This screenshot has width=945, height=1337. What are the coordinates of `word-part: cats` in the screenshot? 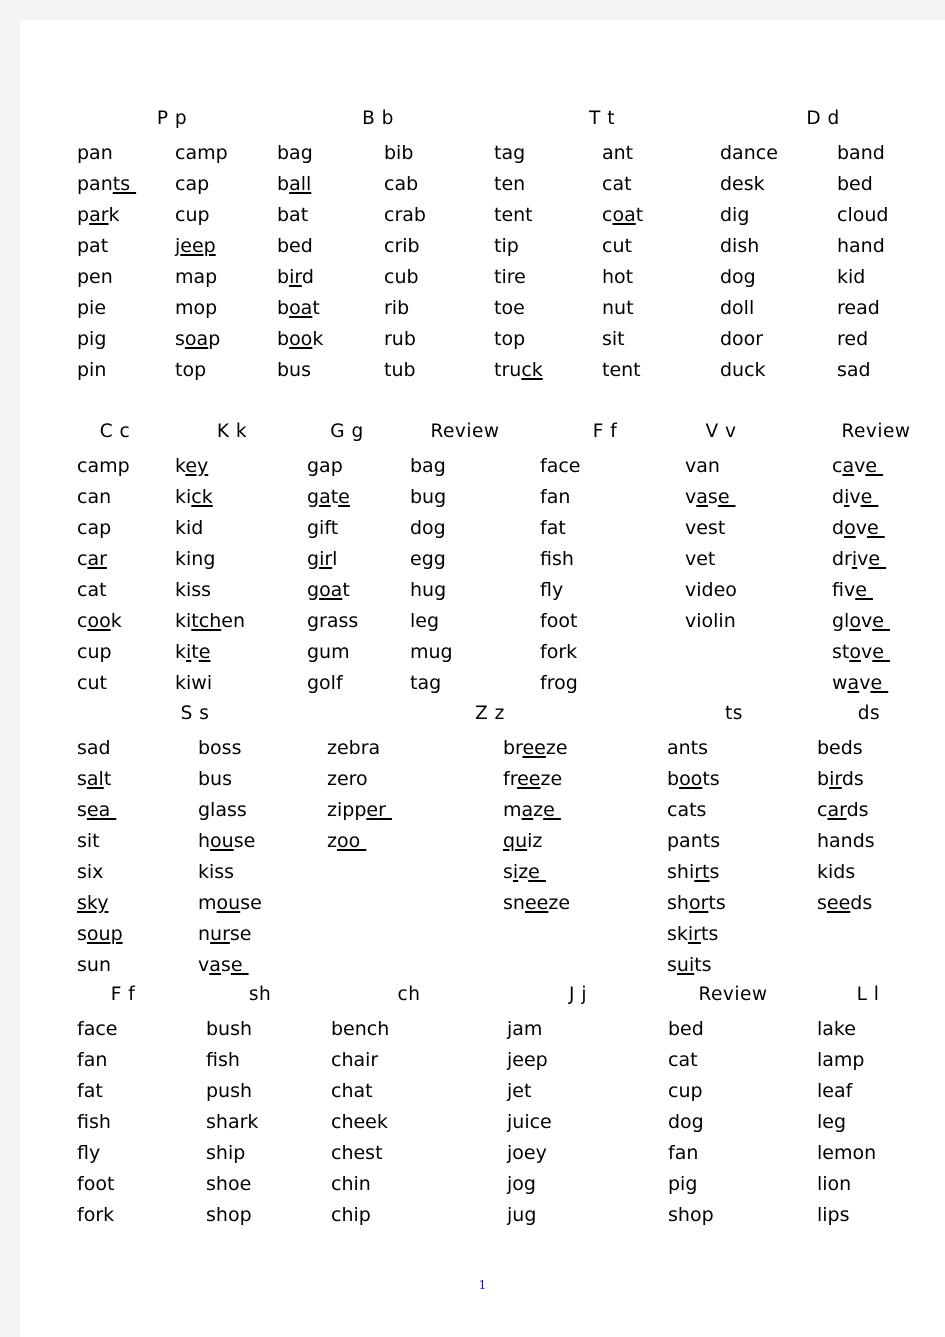 It's located at (687, 810).